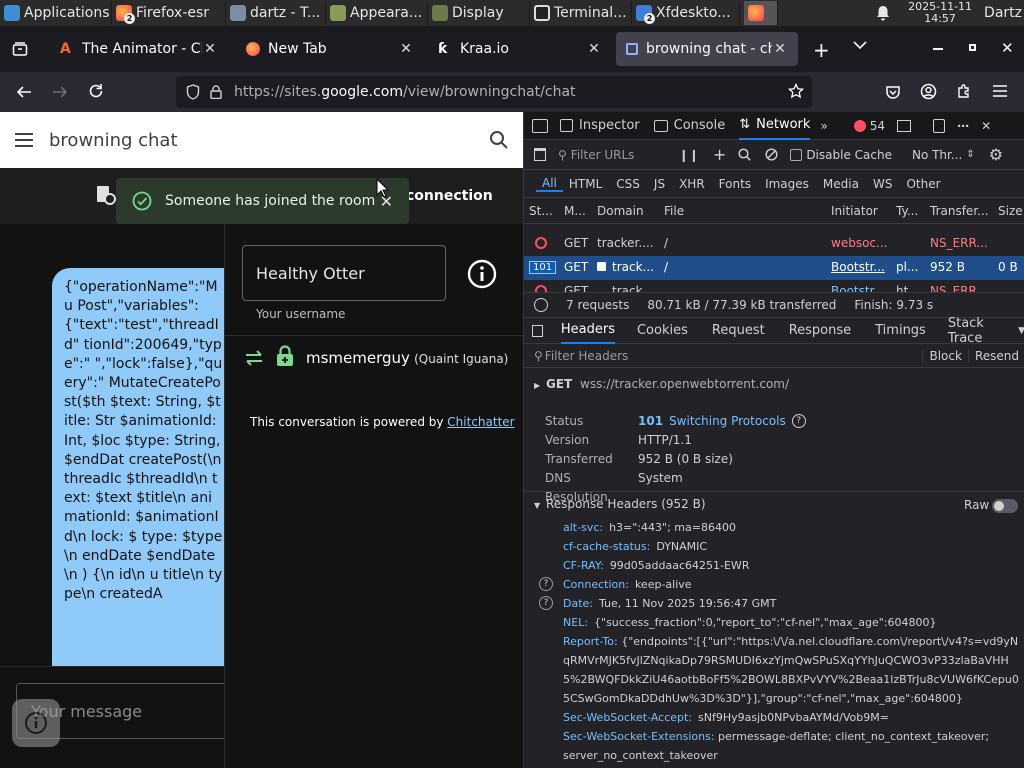 The height and width of the screenshot is (768, 1024). Describe the element at coordinates (169, 13) in the screenshot. I see `taskbar-item-firefox: 2 Firefox-esr` at that location.